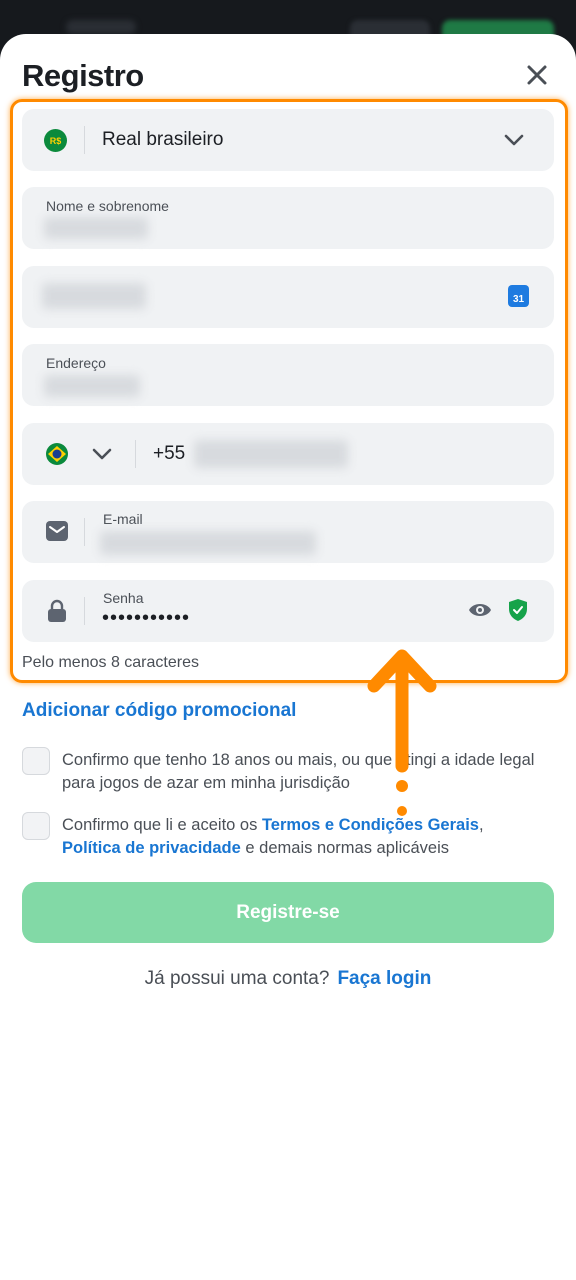  I want to click on login-link: Faça login, so click(384, 978).